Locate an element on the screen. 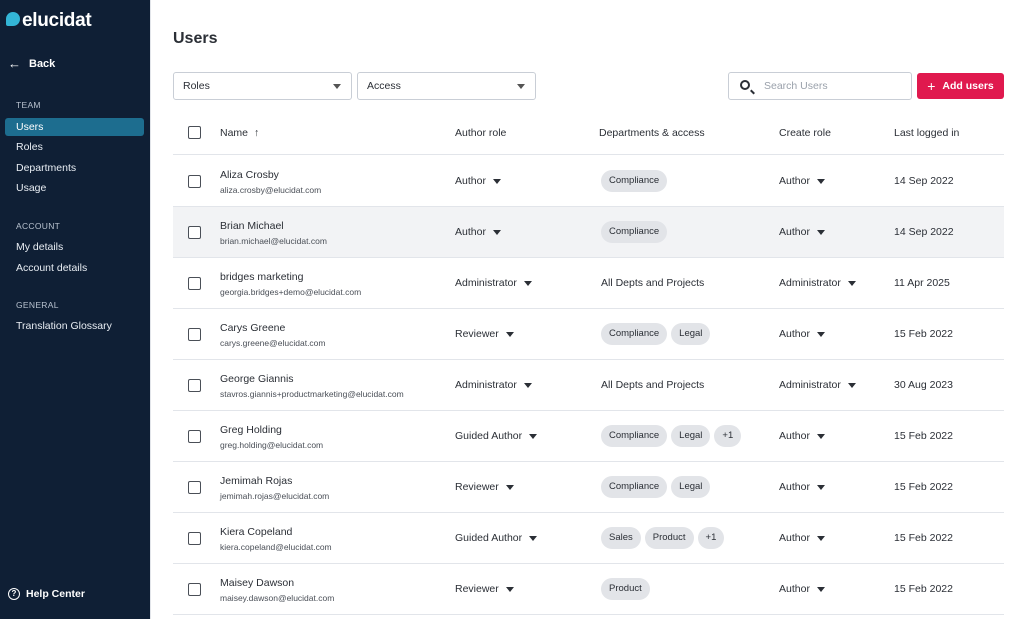 Image resolution: width=1024 pixels, height=619 pixels. help-center-link: ? Help Center is located at coordinates (46, 594).